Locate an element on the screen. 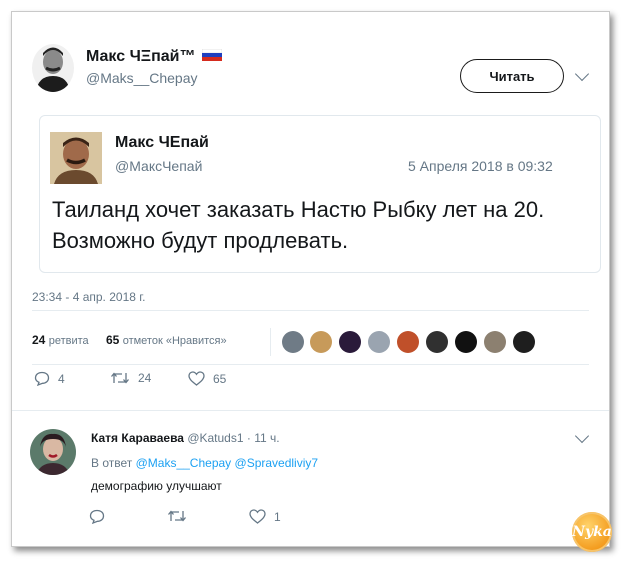 This screenshot has width=621, height=561. like-action: 65 is located at coordinates (207, 378).